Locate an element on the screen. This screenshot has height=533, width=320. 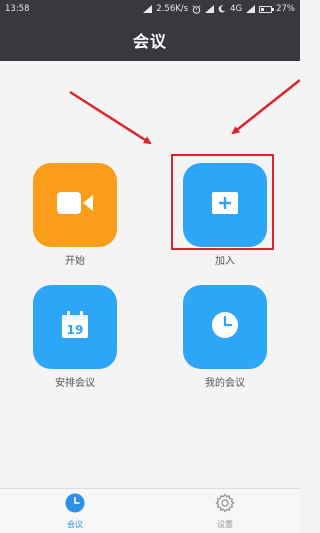
battery-percentage: 27% is located at coordinates (285, 9).